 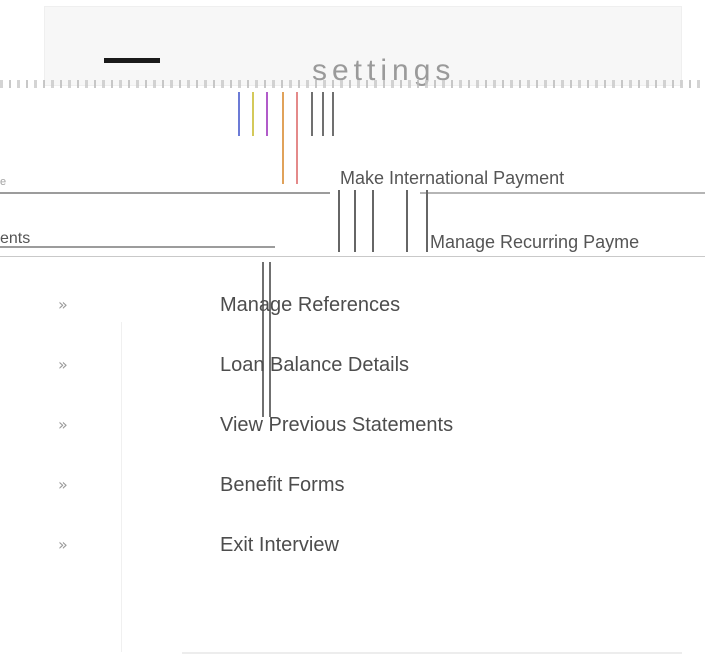 I want to click on menu-item-label: View Previous Statements, so click(x=336, y=425).